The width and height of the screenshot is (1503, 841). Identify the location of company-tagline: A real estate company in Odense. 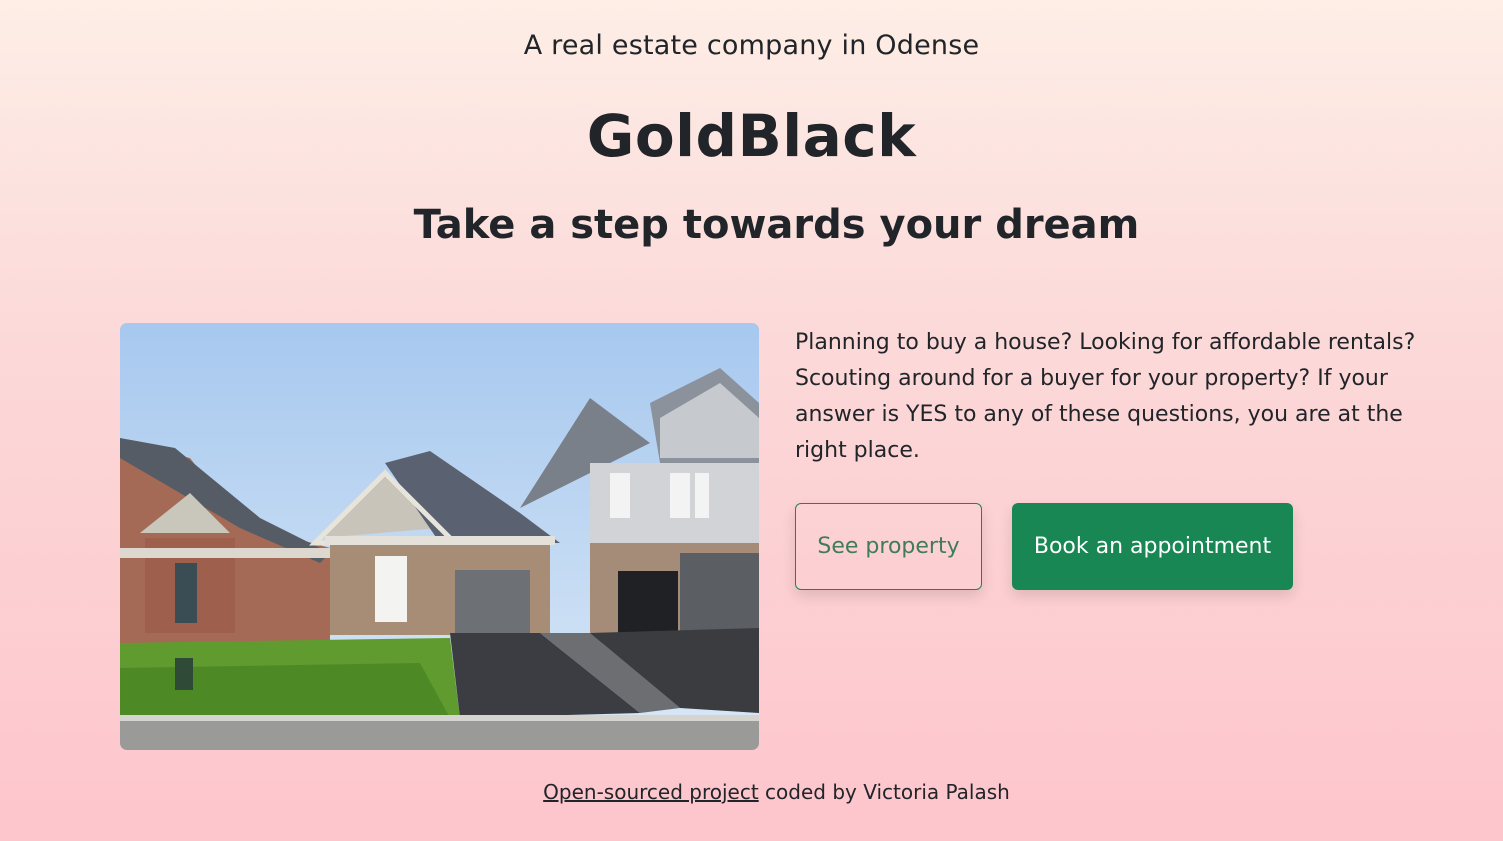
(751, 45).